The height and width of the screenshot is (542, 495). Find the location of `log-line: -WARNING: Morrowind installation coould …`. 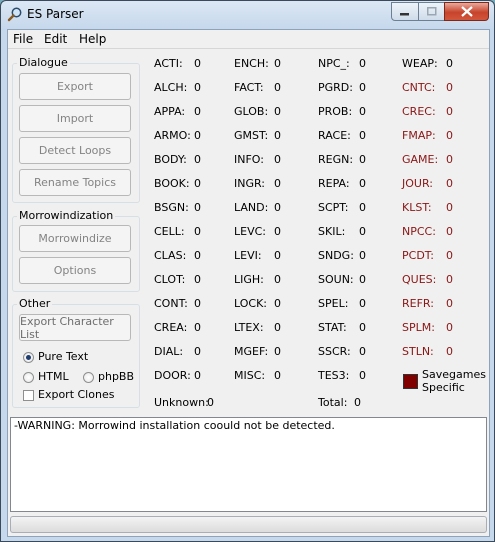

log-line: -WARNING: Morrowind installation coould … is located at coordinates (174, 425).